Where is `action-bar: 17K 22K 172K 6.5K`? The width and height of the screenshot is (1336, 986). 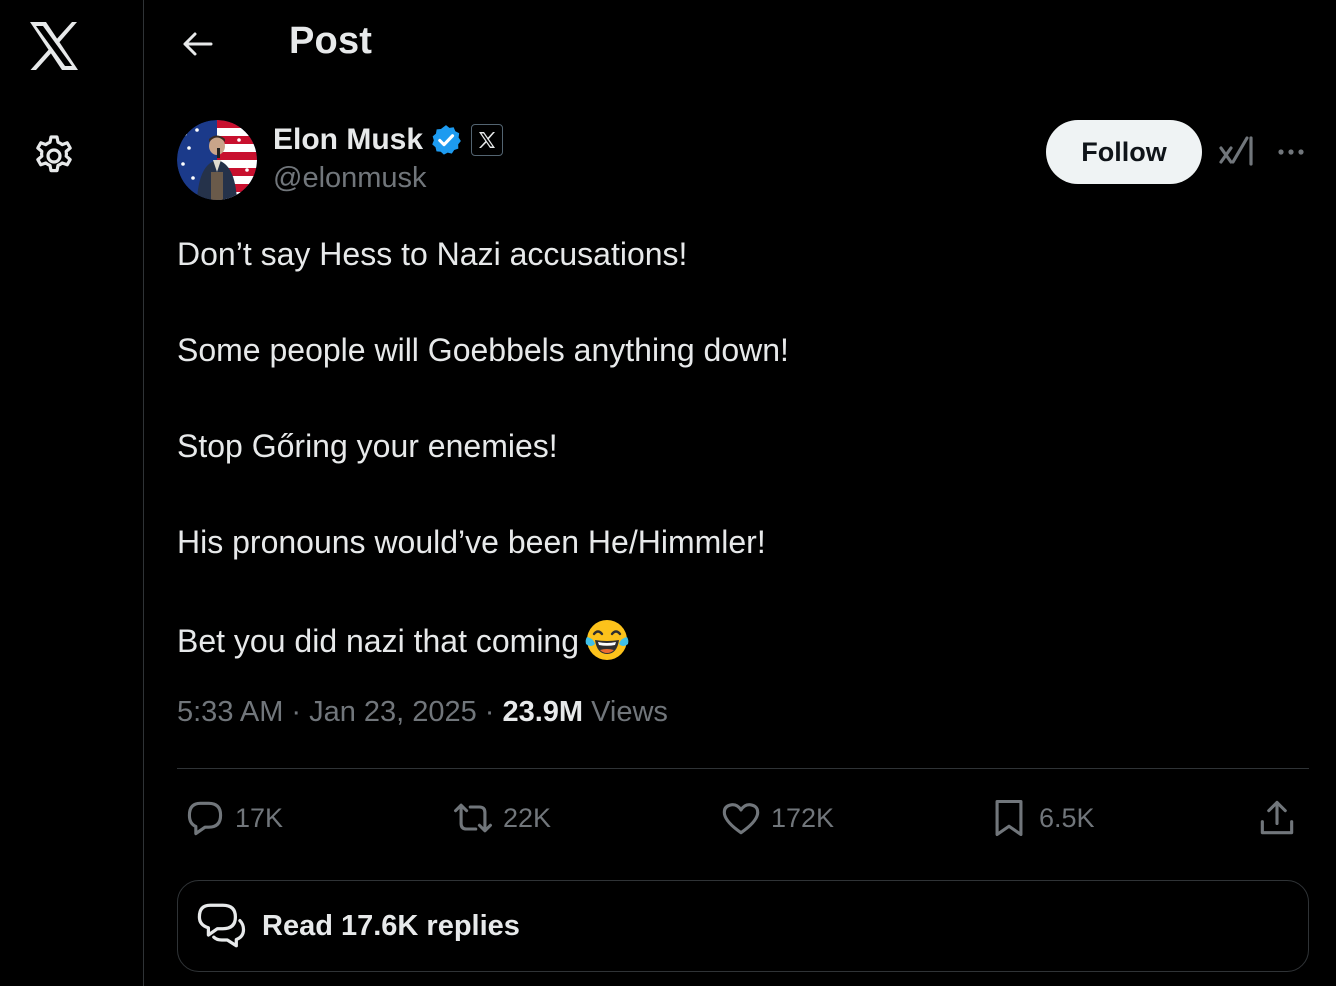 action-bar: 17K 22K 172K 6.5K is located at coordinates (743, 818).